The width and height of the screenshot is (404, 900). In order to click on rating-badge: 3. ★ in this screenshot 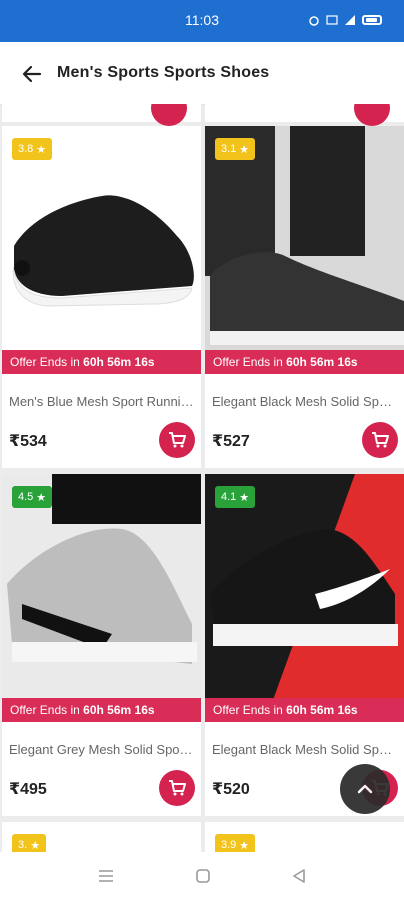, I will do `click(29, 843)`.